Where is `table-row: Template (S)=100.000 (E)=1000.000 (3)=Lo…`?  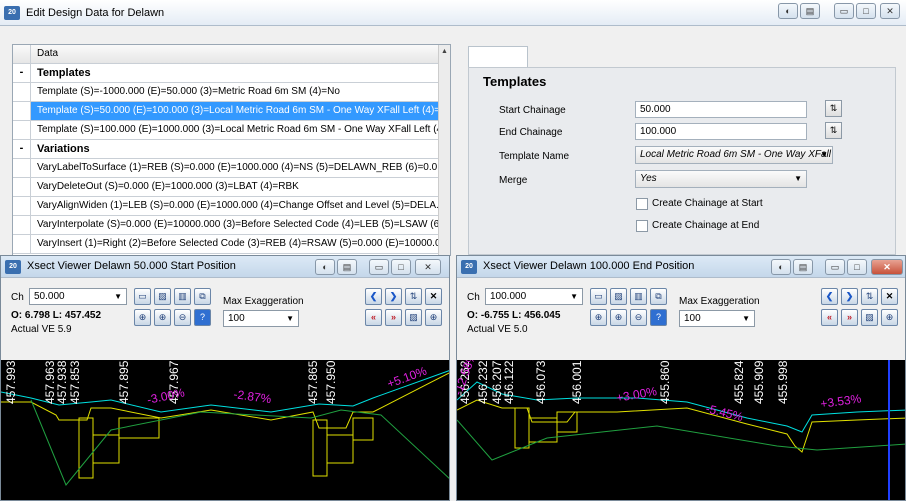 table-row: Template (S)=100.000 (E)=1000.000 (3)=Lo… is located at coordinates (225, 130).